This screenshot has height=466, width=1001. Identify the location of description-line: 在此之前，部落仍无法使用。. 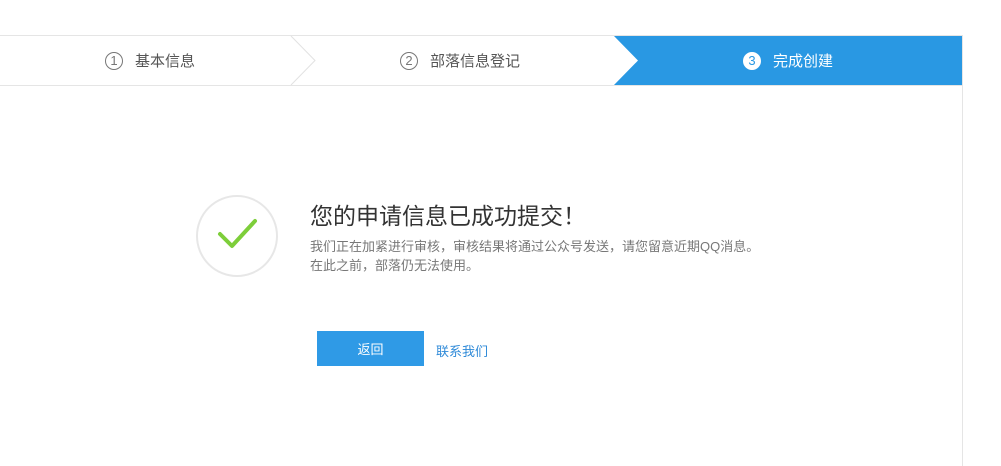
(395, 265).